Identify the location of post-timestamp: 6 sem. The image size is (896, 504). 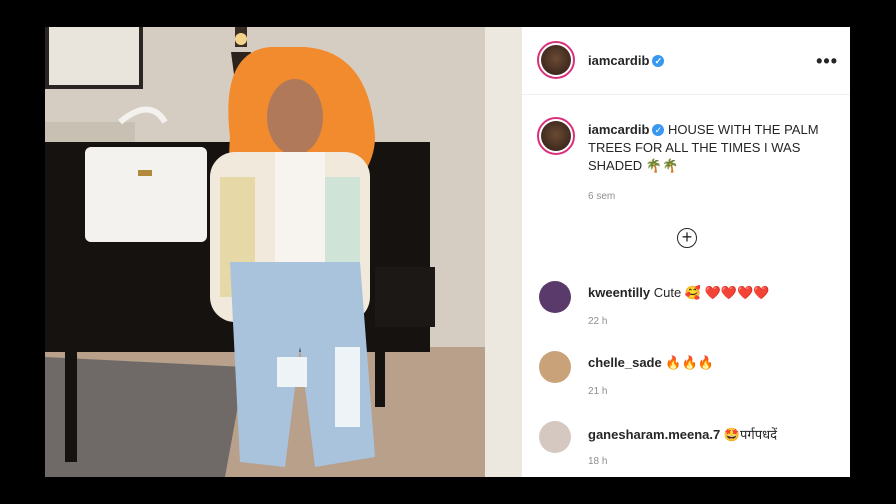
(601, 196).